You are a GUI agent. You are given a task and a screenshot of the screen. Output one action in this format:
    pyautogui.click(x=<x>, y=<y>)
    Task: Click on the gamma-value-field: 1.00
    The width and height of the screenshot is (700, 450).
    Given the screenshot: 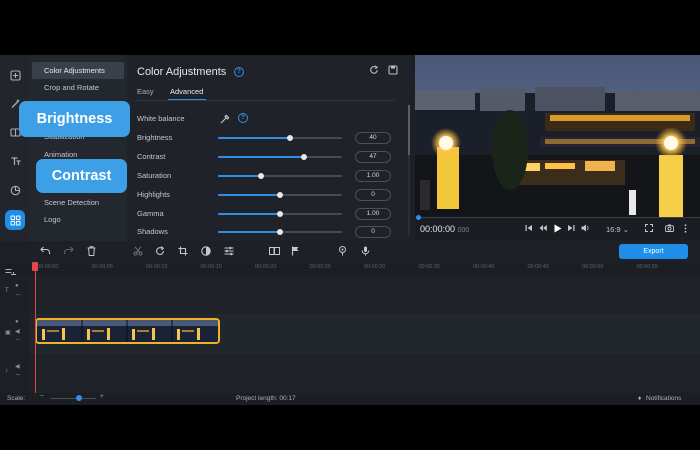 What is the action you would take?
    pyautogui.click(x=373, y=214)
    